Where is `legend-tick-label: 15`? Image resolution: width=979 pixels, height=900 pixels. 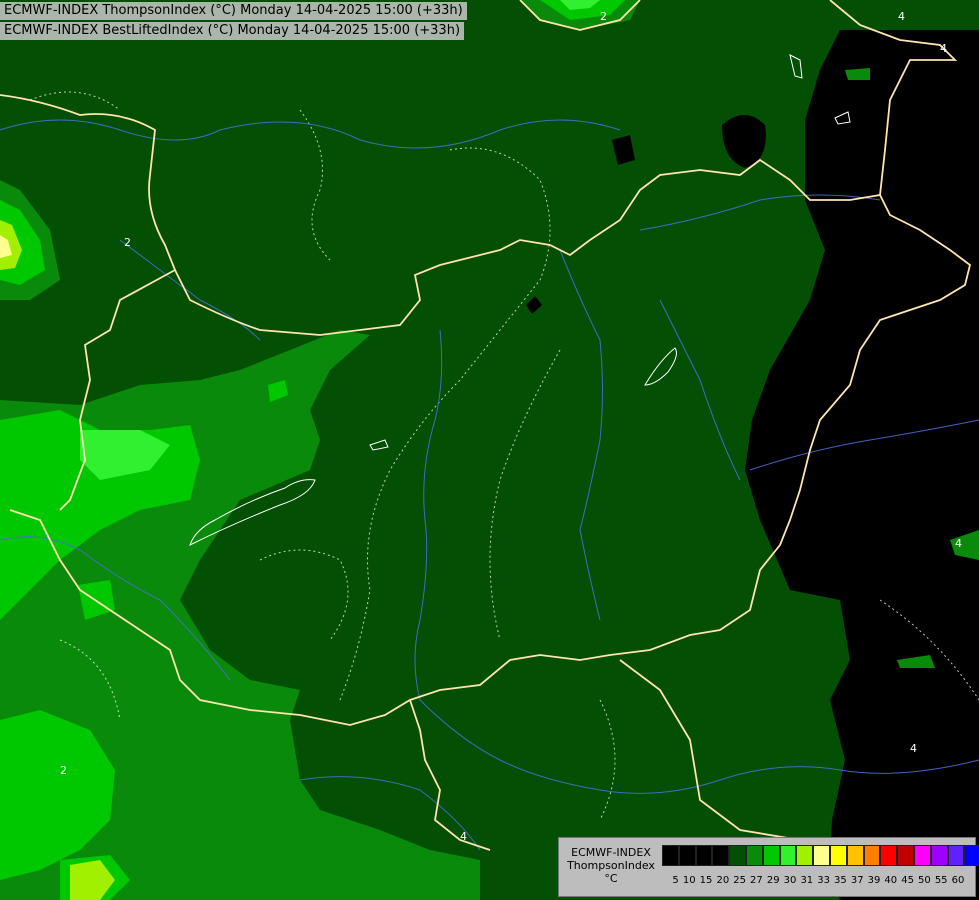 legend-tick-label: 15 is located at coordinates (706, 880).